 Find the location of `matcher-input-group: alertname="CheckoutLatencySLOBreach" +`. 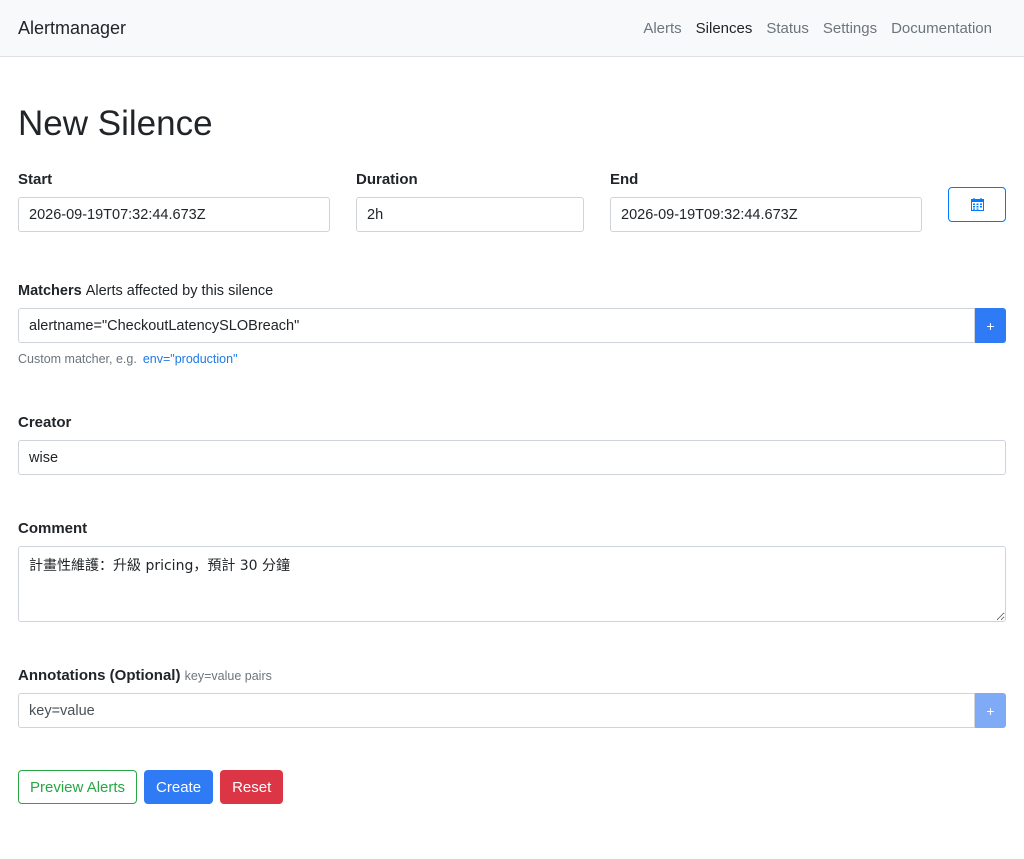

matcher-input-group: alertname="CheckoutLatencySLOBreach" + is located at coordinates (512, 325).